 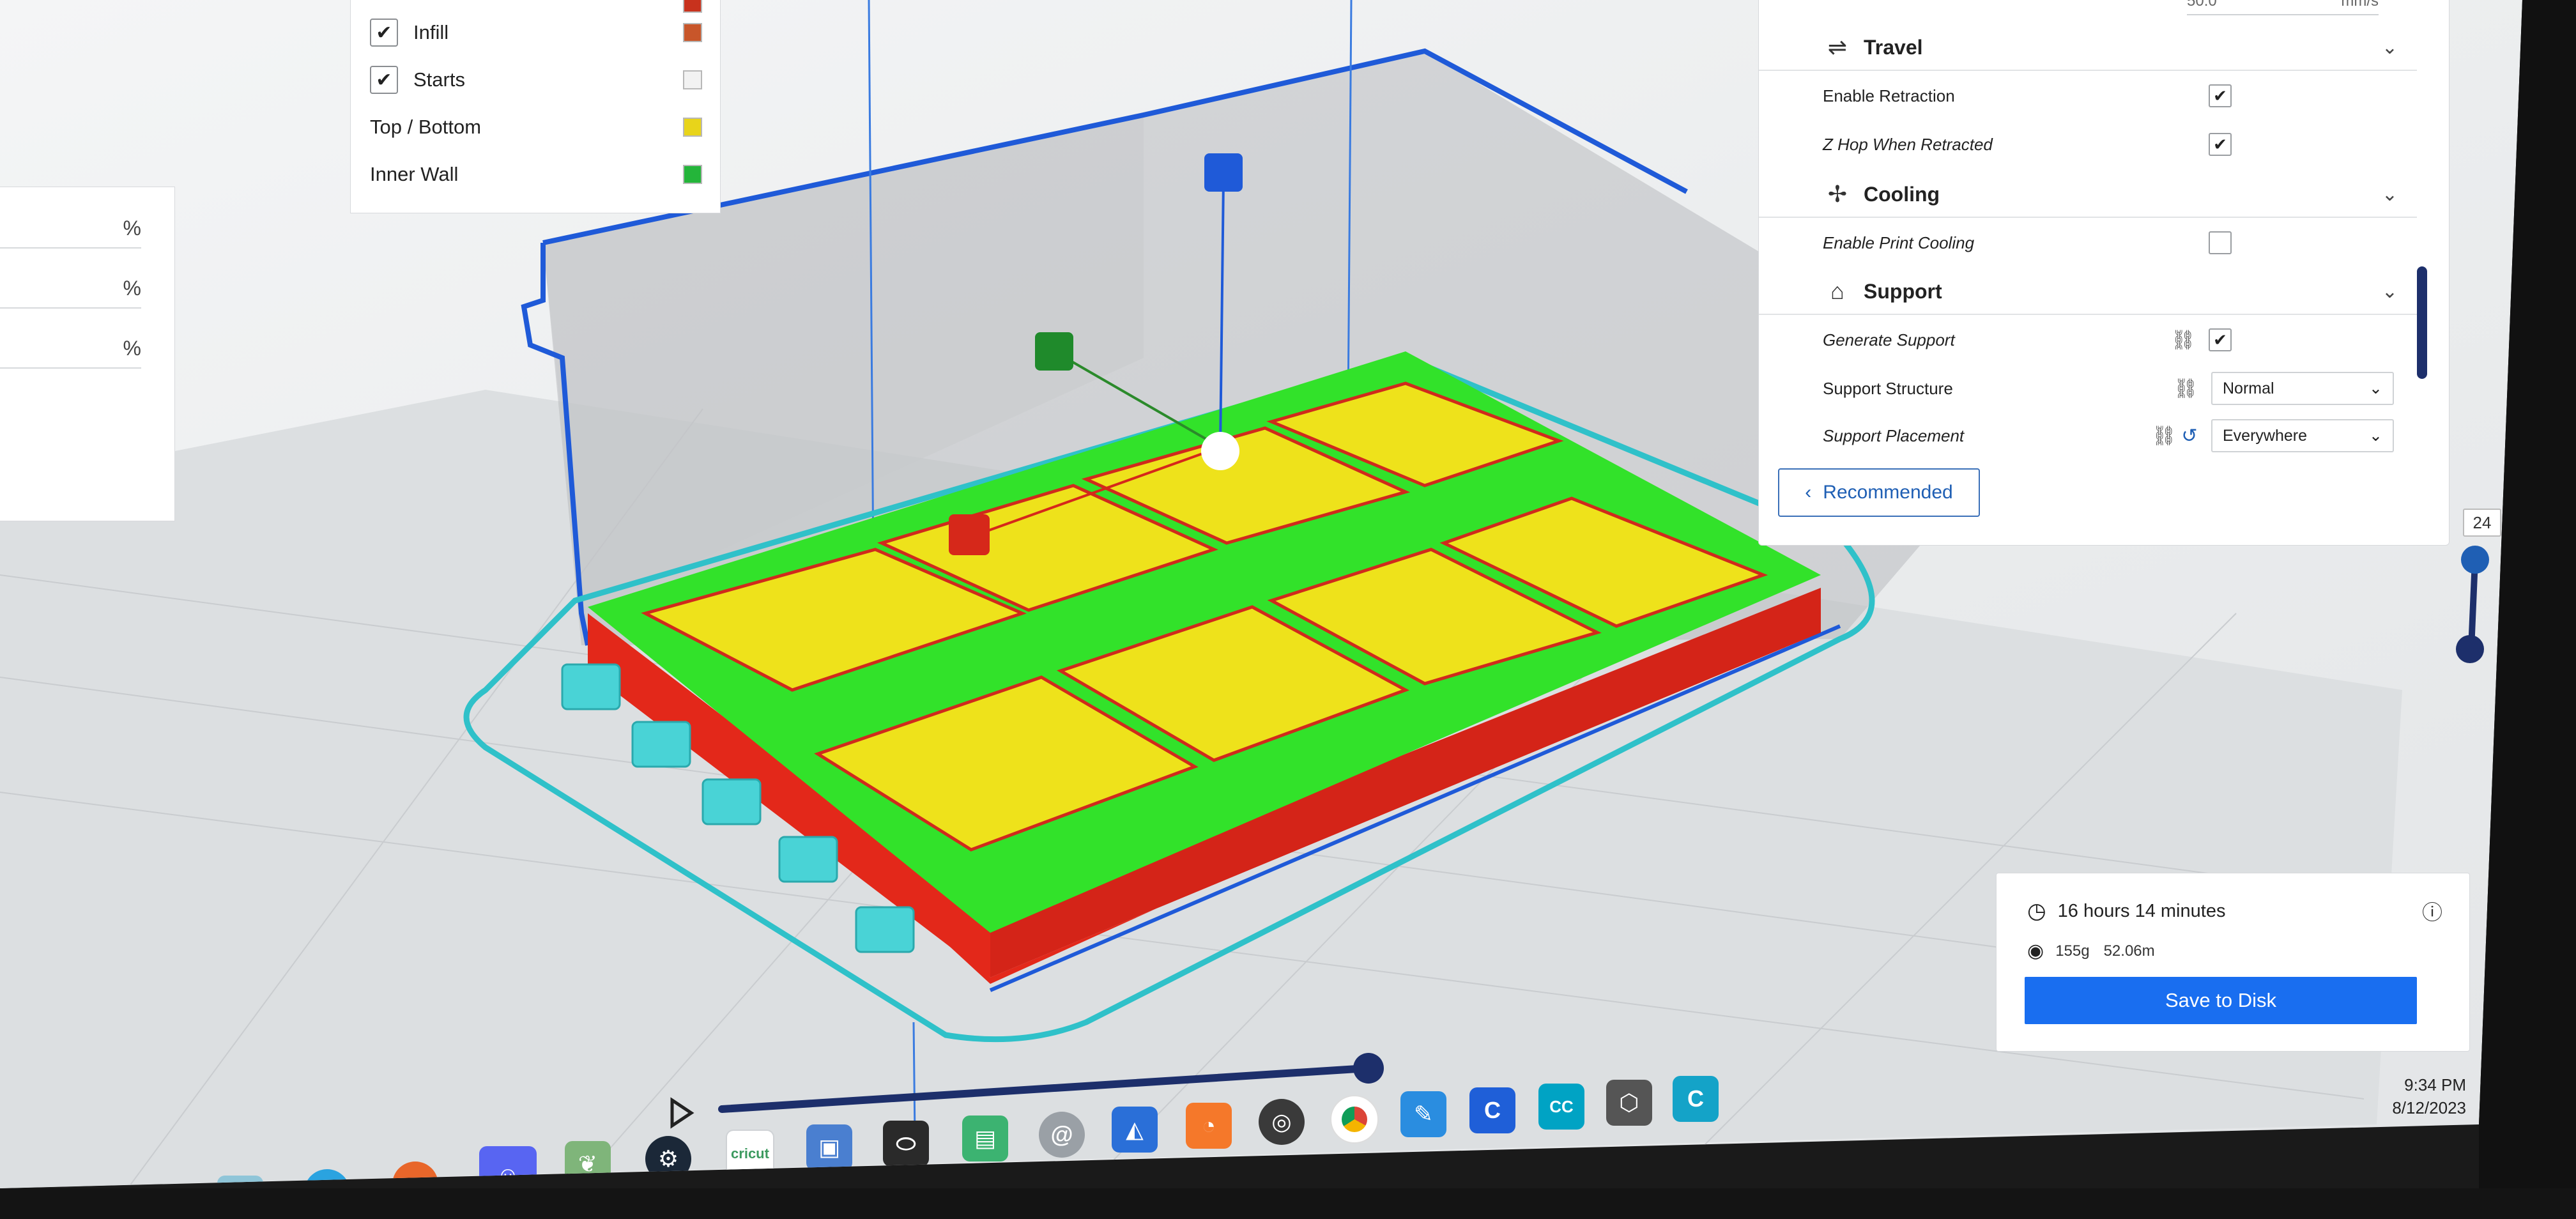 What do you see at coordinates (1282, 1122) in the screenshot?
I see `obs-icon: ◎` at bounding box center [1282, 1122].